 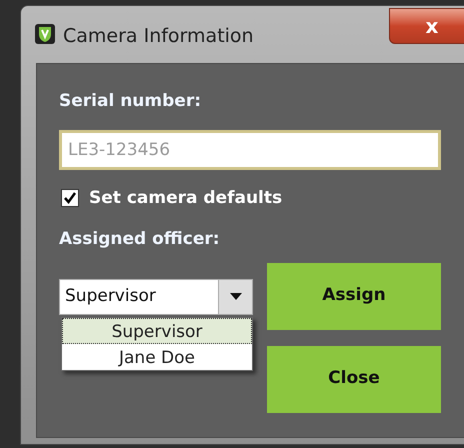 I want to click on checkmark-icon, so click(x=70, y=198).